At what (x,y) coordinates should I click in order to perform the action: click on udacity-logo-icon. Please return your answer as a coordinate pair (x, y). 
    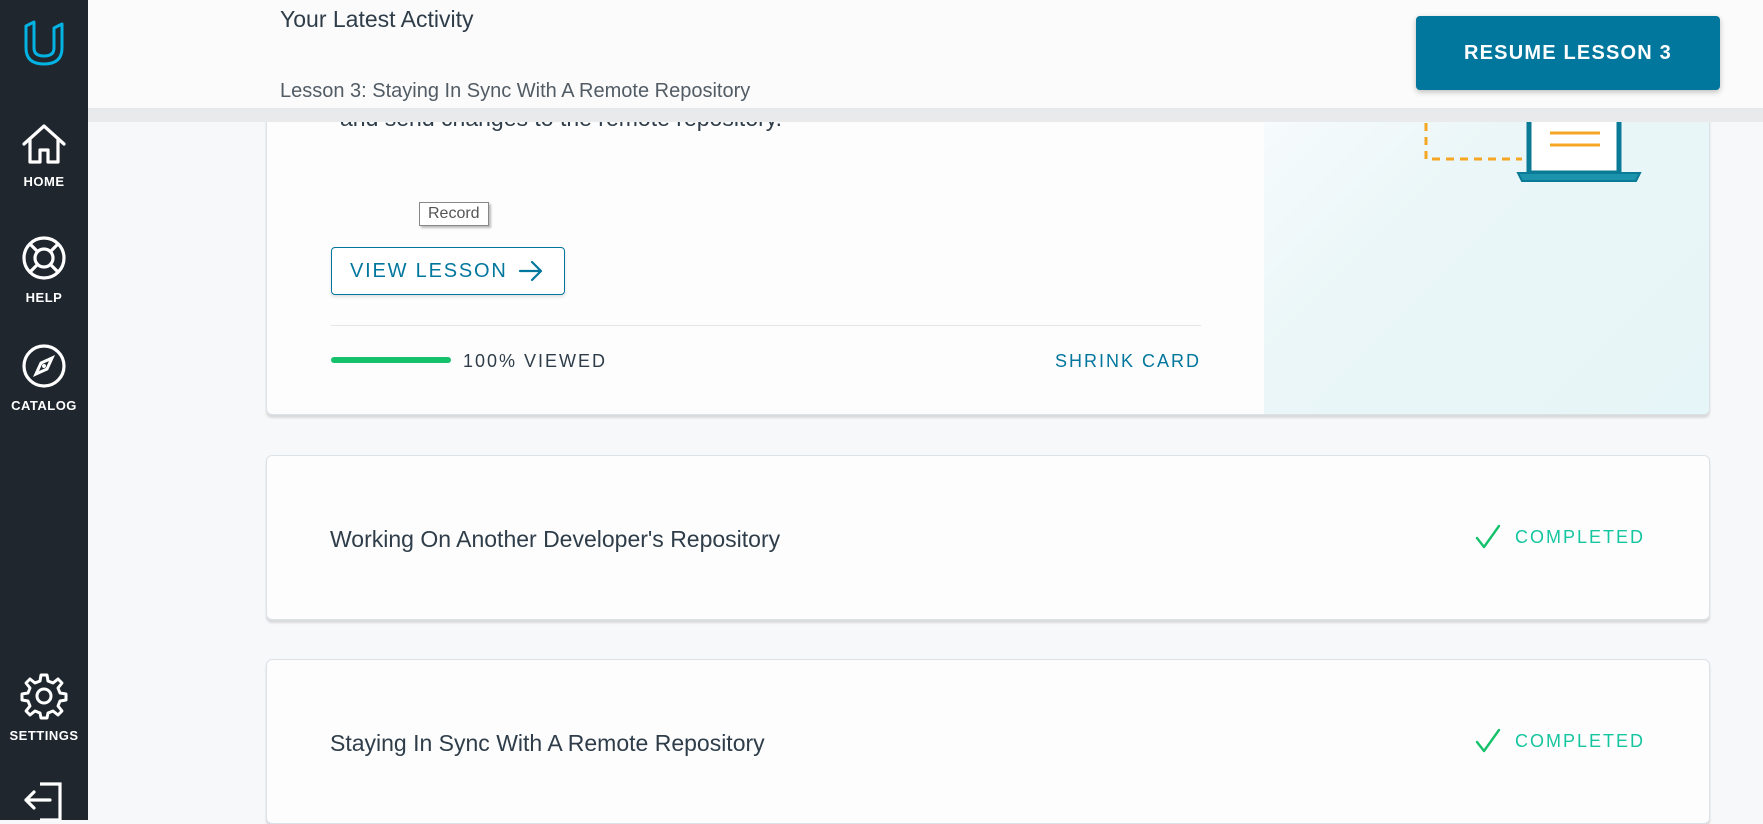
    Looking at the image, I should click on (44, 44).